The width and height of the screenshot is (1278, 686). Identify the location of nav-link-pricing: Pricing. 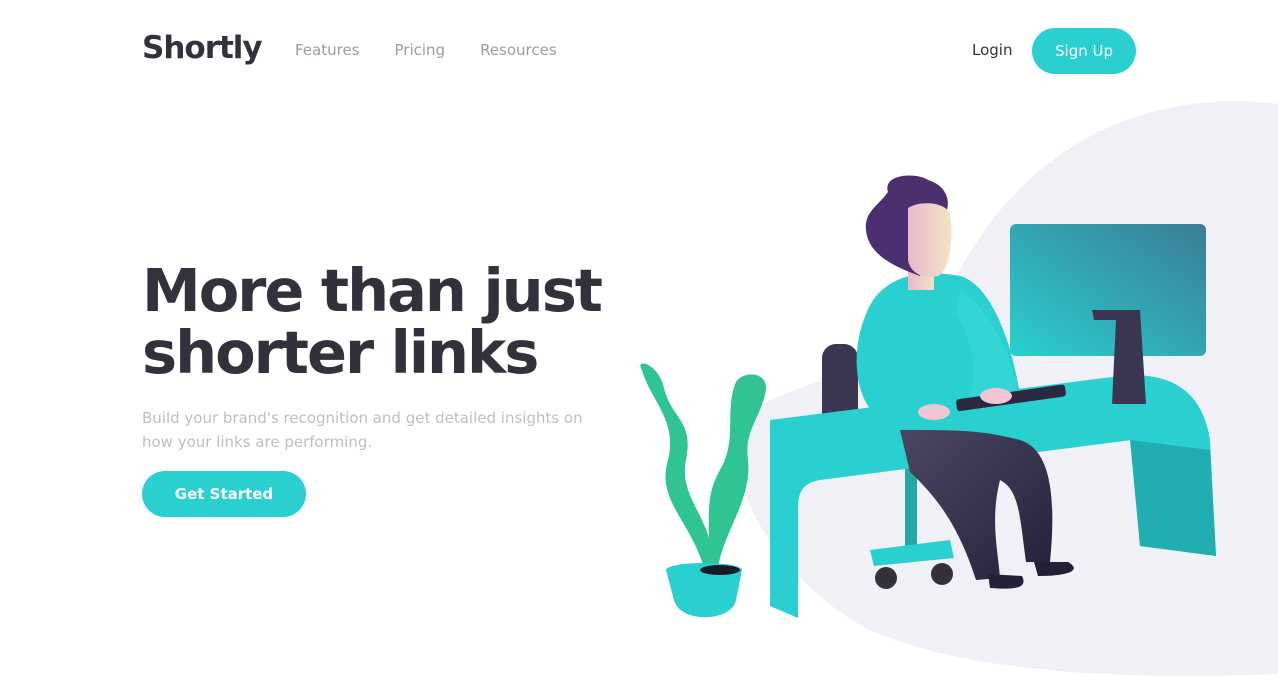
(420, 50).